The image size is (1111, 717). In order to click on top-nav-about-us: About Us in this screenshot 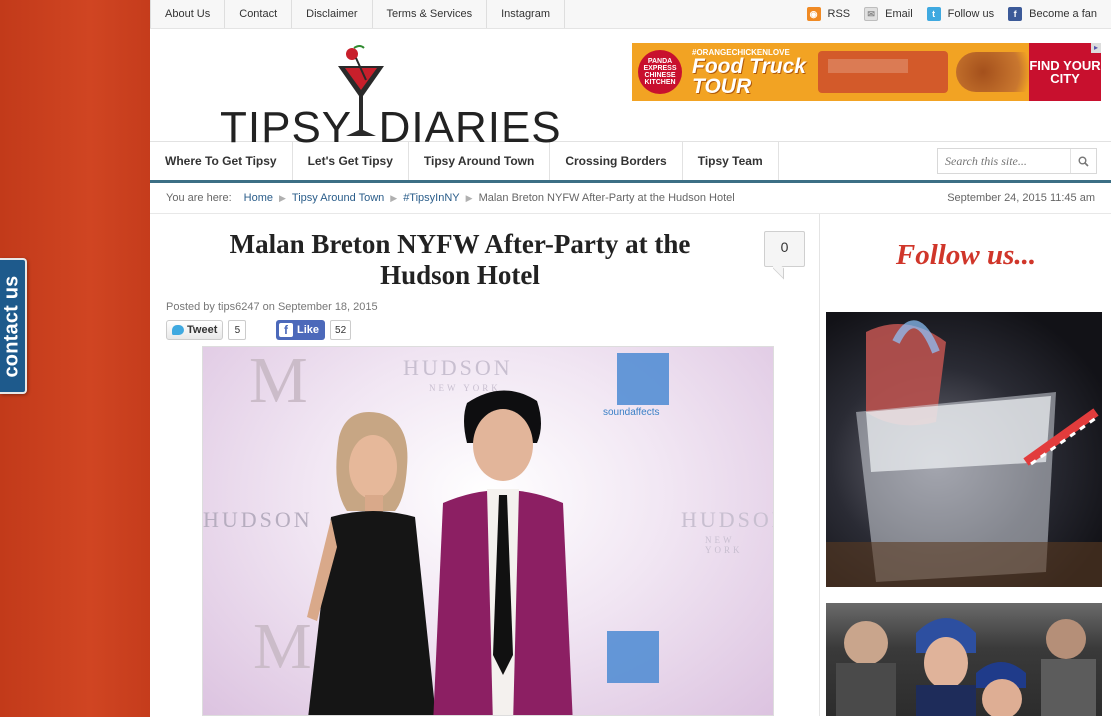, I will do `click(188, 14)`.